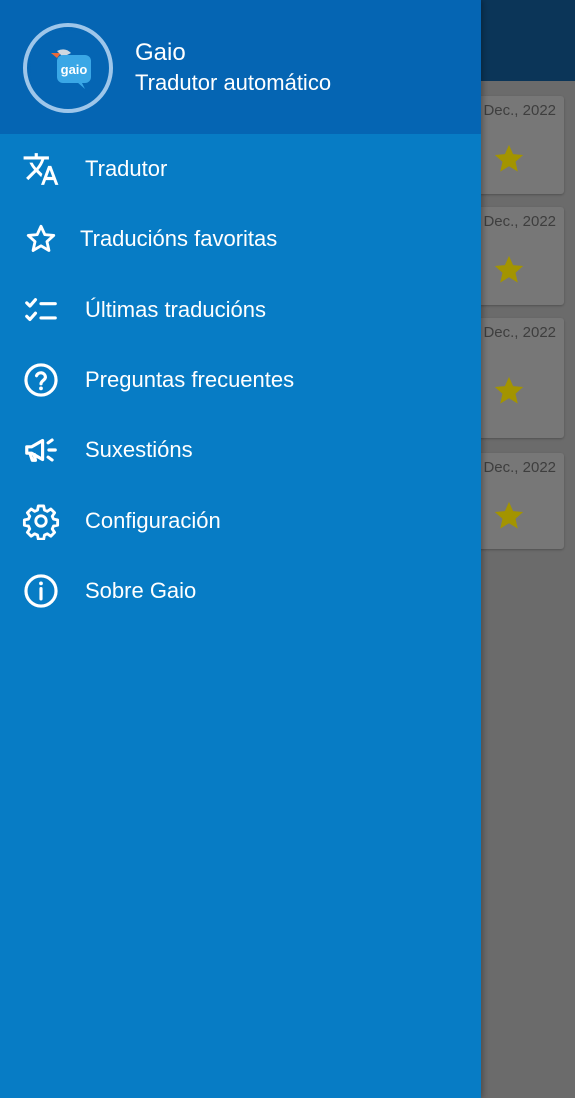  What do you see at coordinates (190, 380) in the screenshot?
I see `menu-label: Preguntas frecuentes` at bounding box center [190, 380].